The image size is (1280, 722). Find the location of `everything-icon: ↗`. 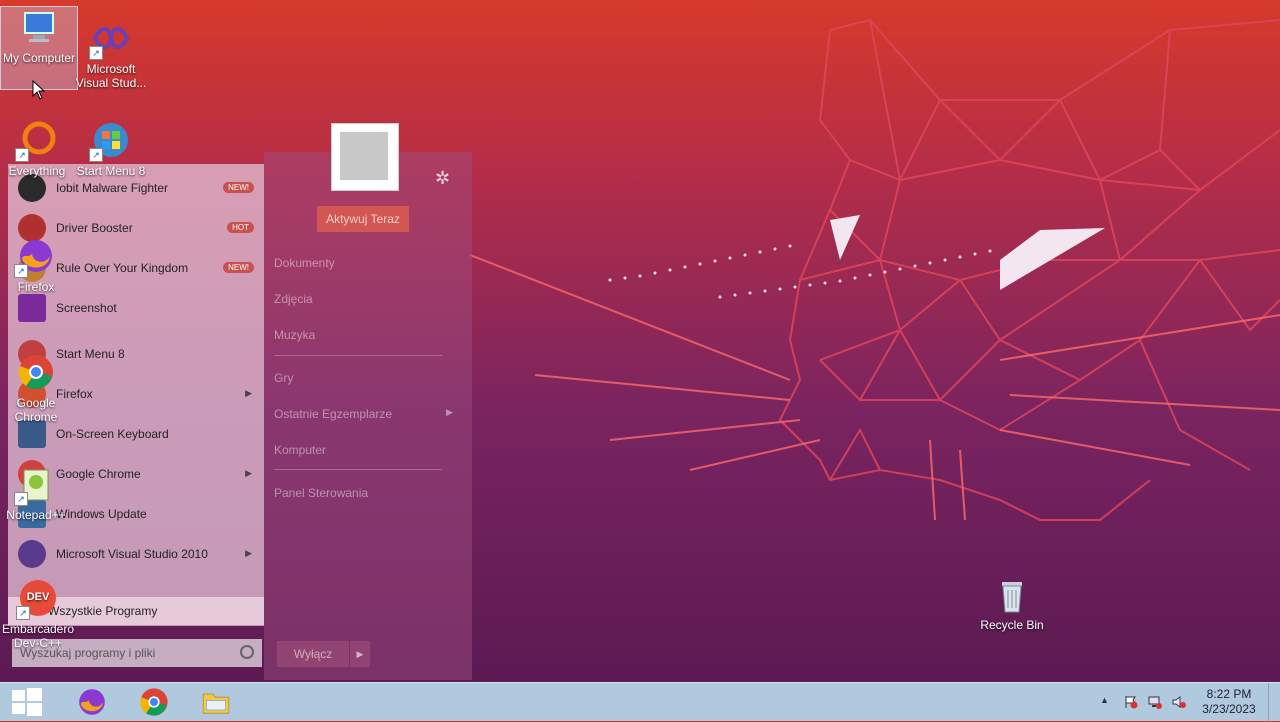

everything-icon: ↗ is located at coordinates (36, 141).